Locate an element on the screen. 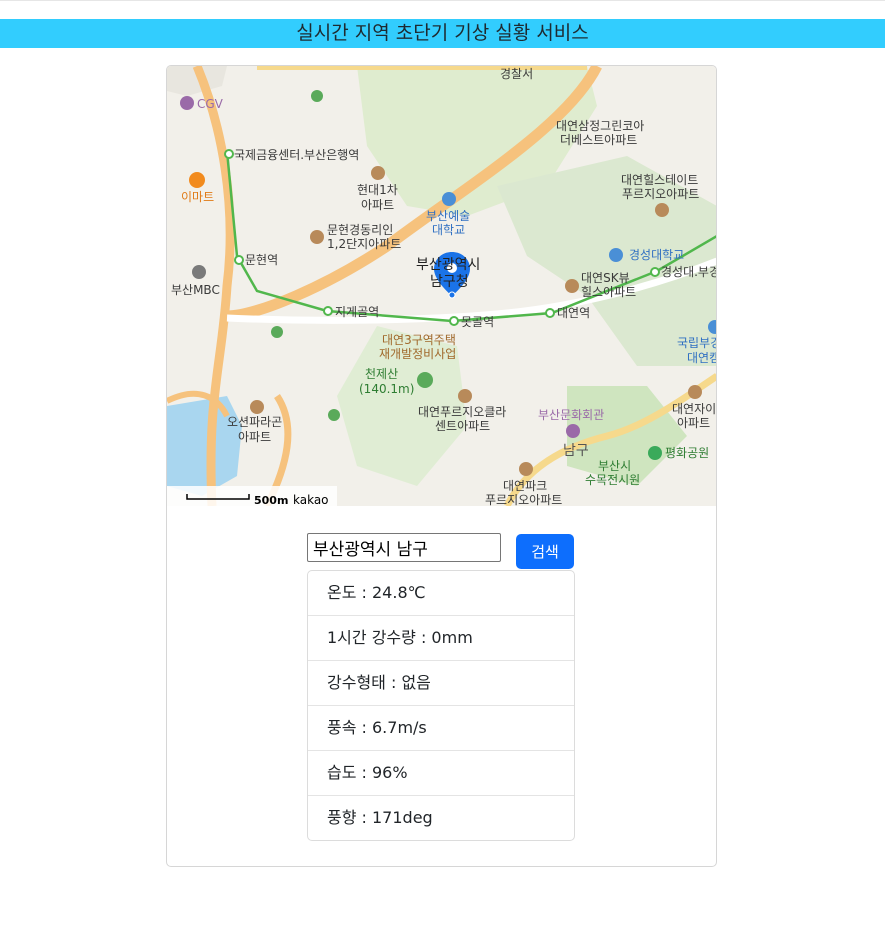 This screenshot has height=948, width=885. cinema-icon is located at coordinates (187, 103).